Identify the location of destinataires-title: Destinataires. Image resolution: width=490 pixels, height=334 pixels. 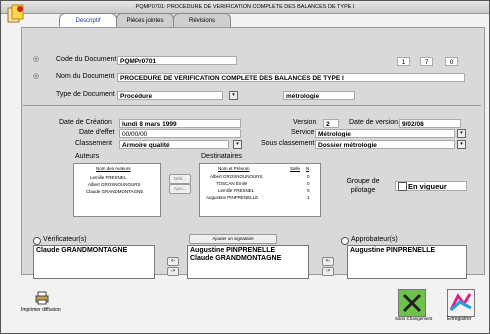
(221, 156).